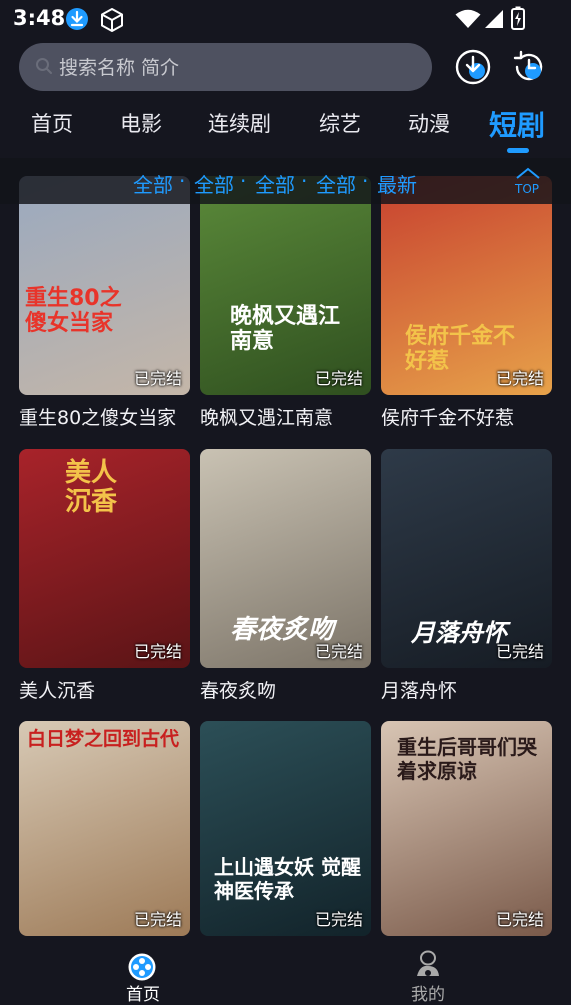  What do you see at coordinates (529, 67) in the screenshot?
I see `history-icon` at bounding box center [529, 67].